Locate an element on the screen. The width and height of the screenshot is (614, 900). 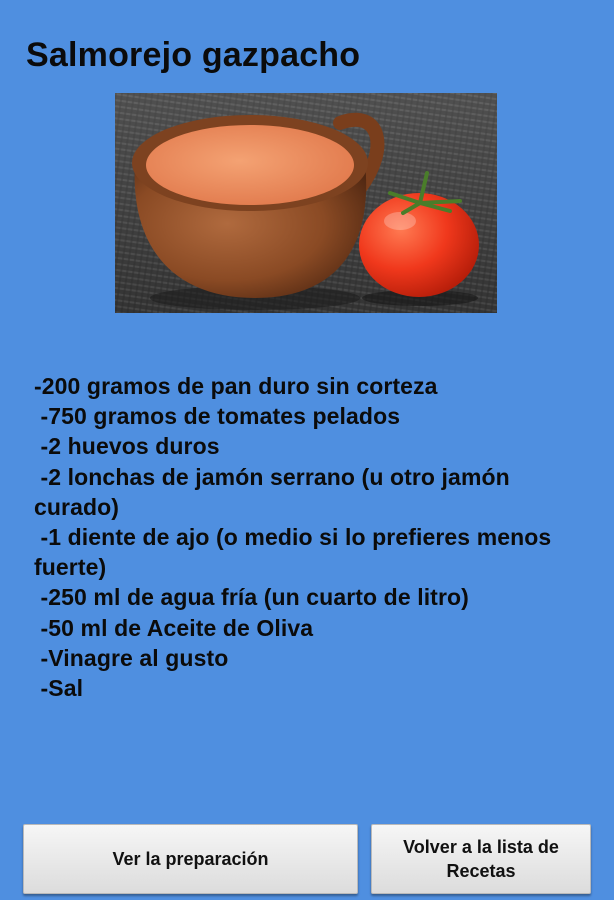
ingredient-item: -50 ml de Aceite de Oliva is located at coordinates (174, 627).